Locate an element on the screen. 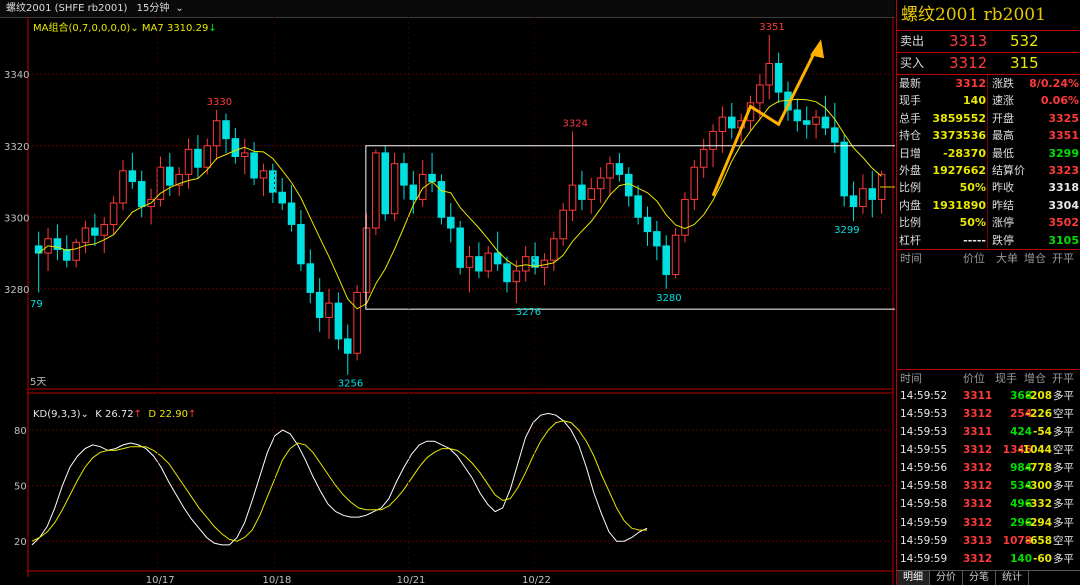 The image size is (1080, 585). buy-quote: 买入 3312 315 is located at coordinates (988, 64).